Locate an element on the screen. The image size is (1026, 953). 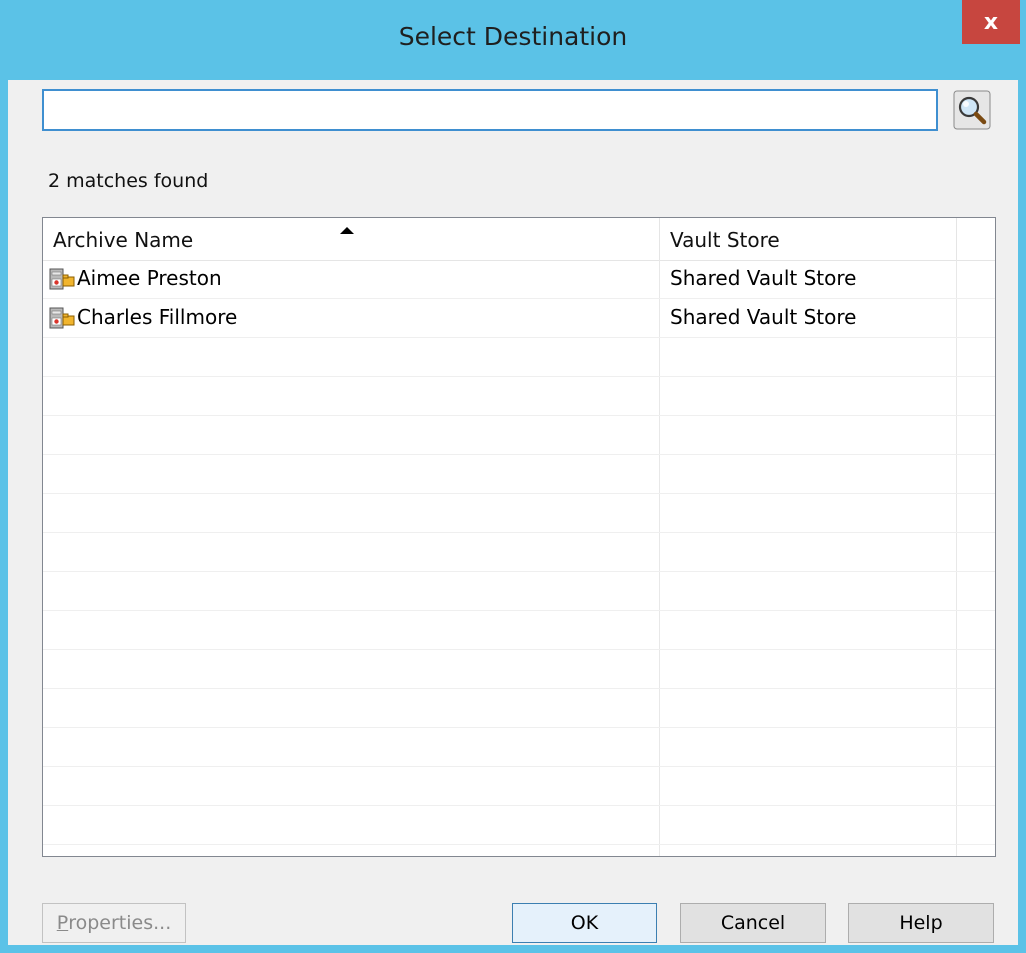
table-row: Aimee Preston Shared Vault Store is located at coordinates (519, 279).